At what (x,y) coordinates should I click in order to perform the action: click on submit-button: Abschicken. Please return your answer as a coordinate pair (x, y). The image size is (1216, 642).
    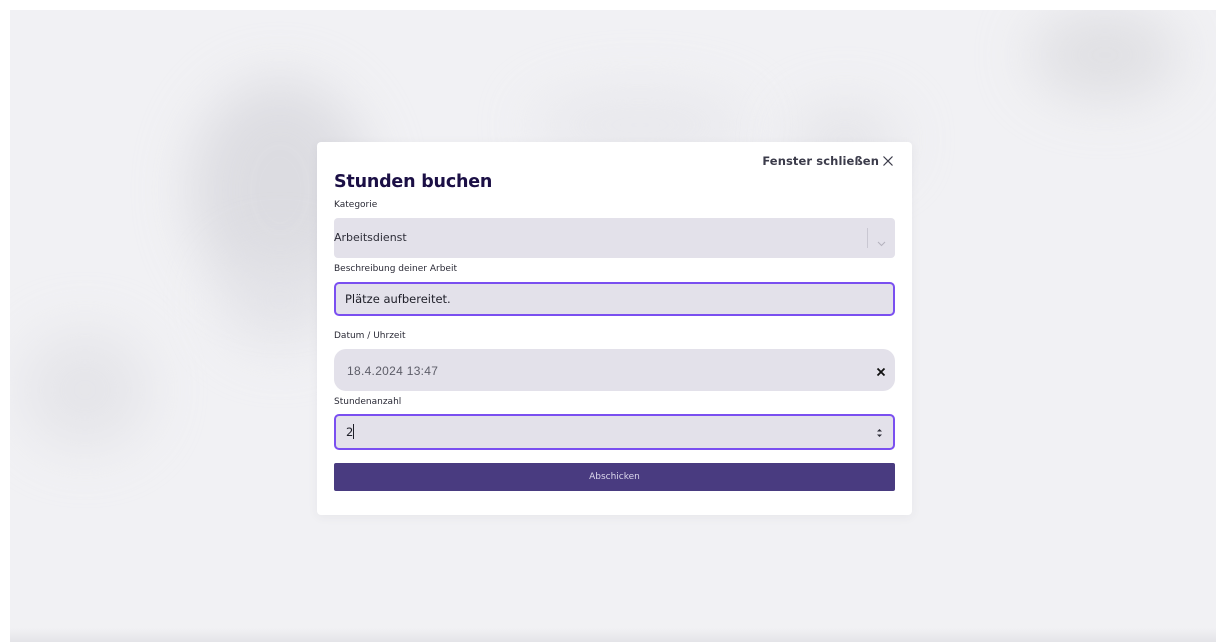
    Looking at the image, I should click on (614, 477).